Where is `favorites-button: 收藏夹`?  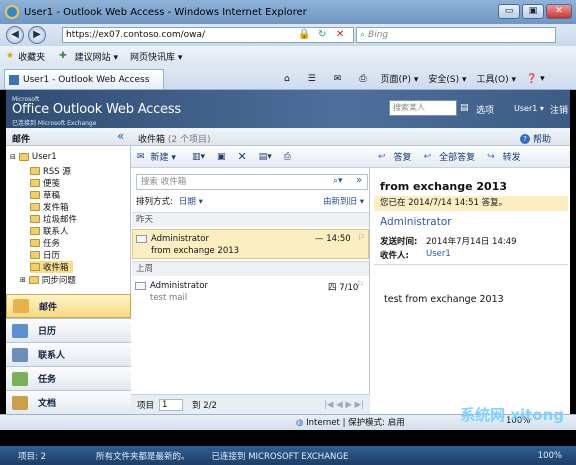
favorites-button: 收藏夹 is located at coordinates (31, 56).